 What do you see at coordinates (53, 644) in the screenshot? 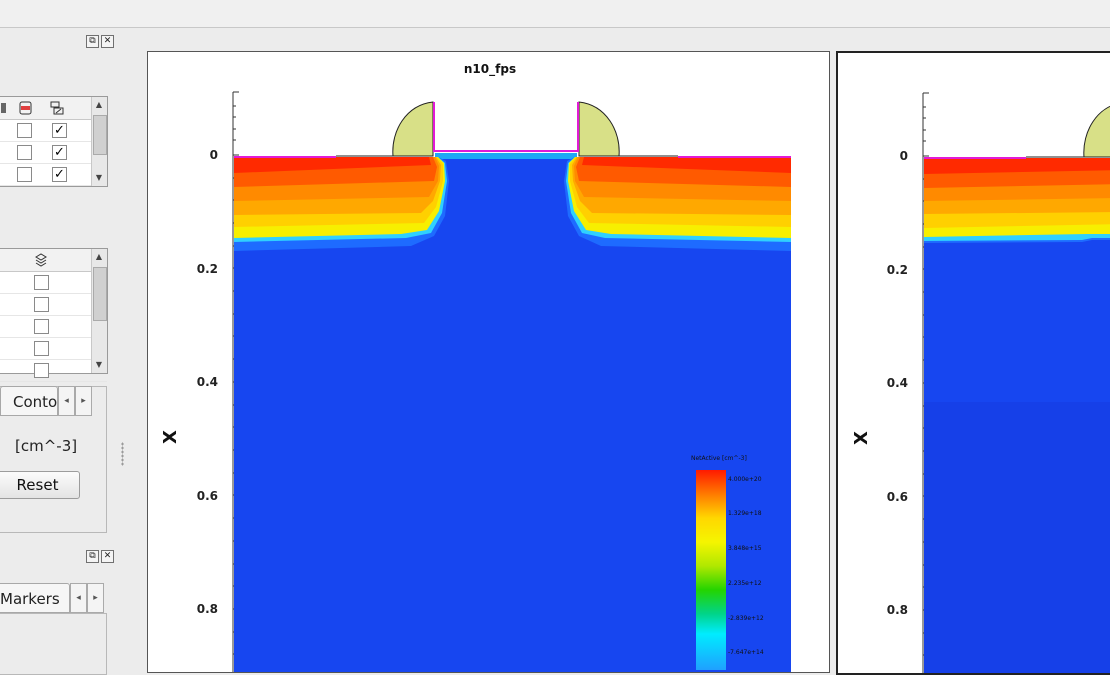
I see `markers-group` at bounding box center [53, 644].